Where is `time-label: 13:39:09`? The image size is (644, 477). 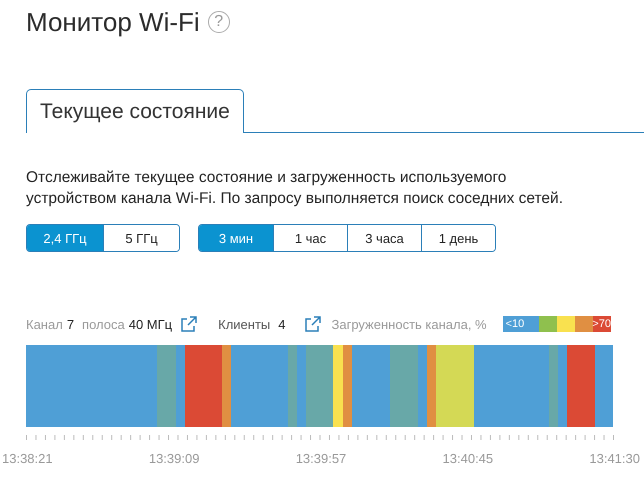
time-label: 13:39:09 is located at coordinates (174, 458).